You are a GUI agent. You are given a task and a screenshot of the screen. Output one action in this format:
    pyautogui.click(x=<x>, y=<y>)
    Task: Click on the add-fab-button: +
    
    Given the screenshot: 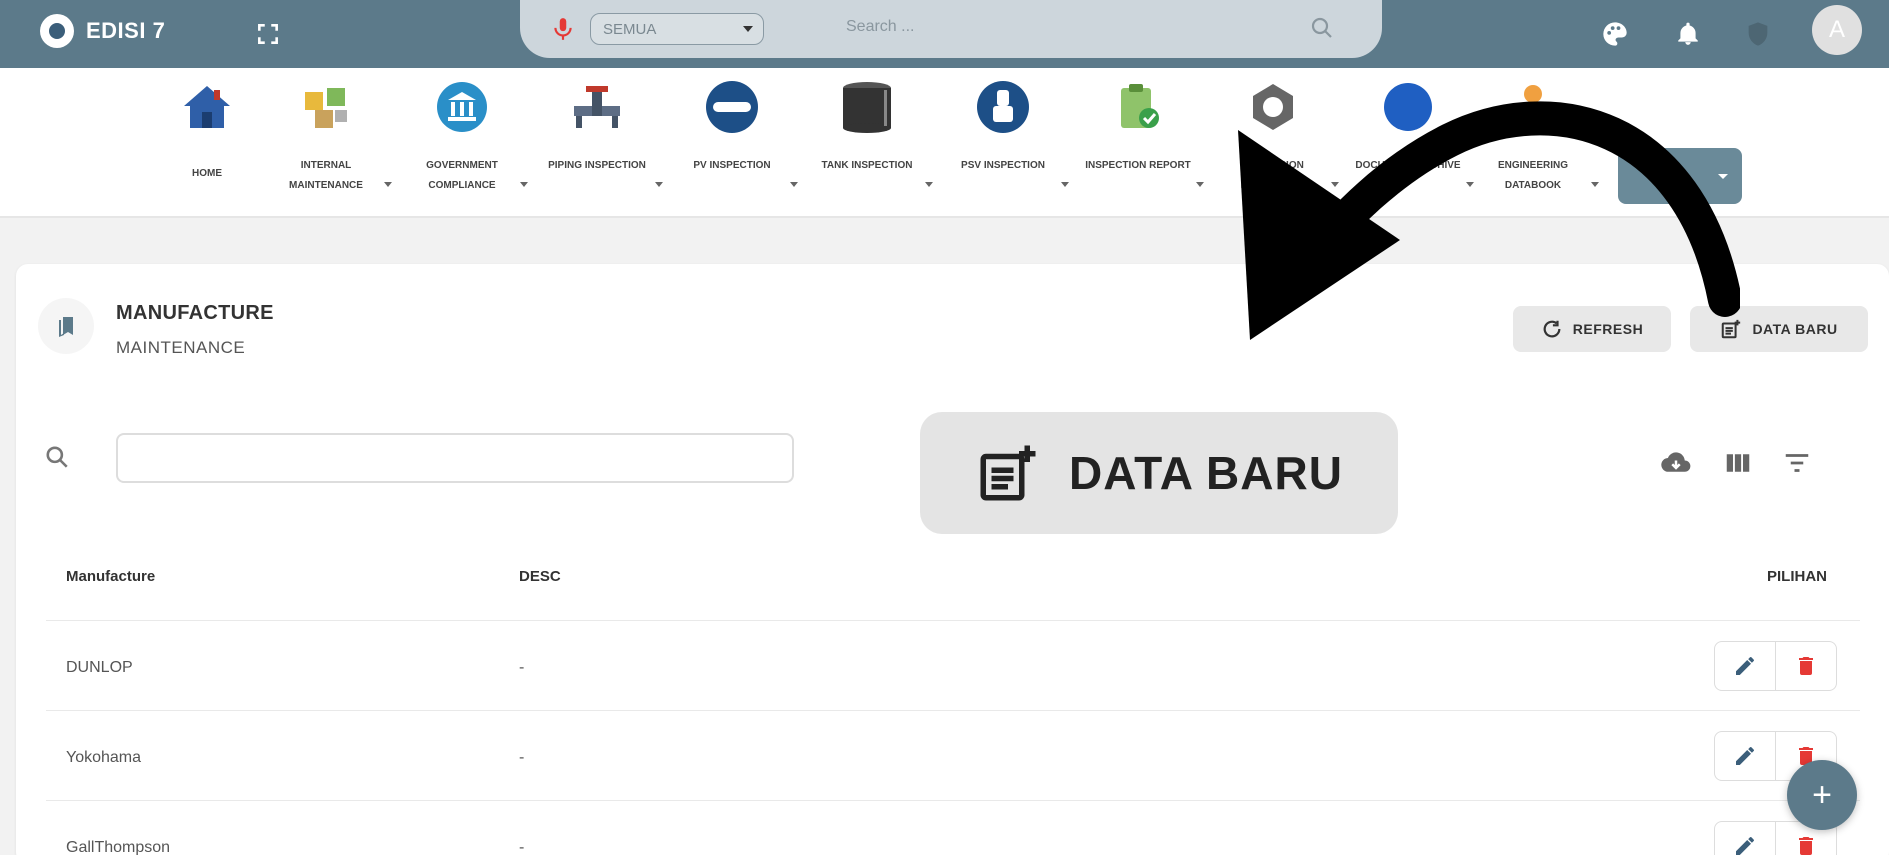 What is the action you would take?
    pyautogui.click(x=1822, y=795)
    